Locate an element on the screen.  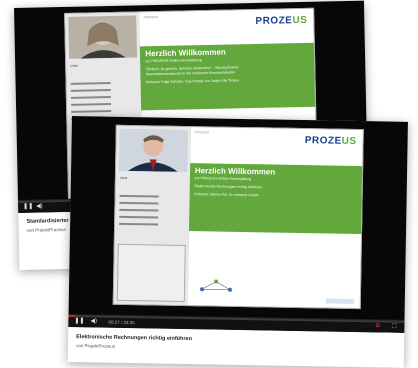
pause-icon: ❚❚ is located at coordinates (79, 321).